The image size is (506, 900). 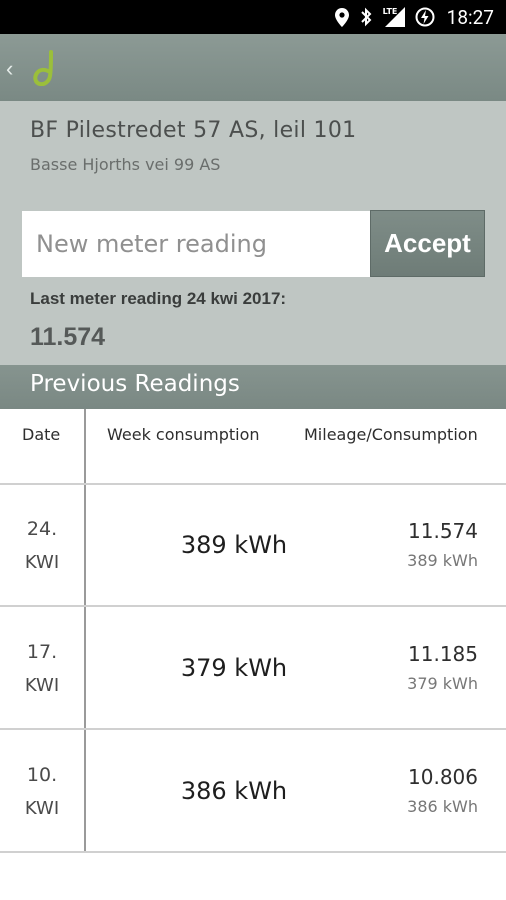 I want to click on row-week-number: 24., so click(x=42, y=529).